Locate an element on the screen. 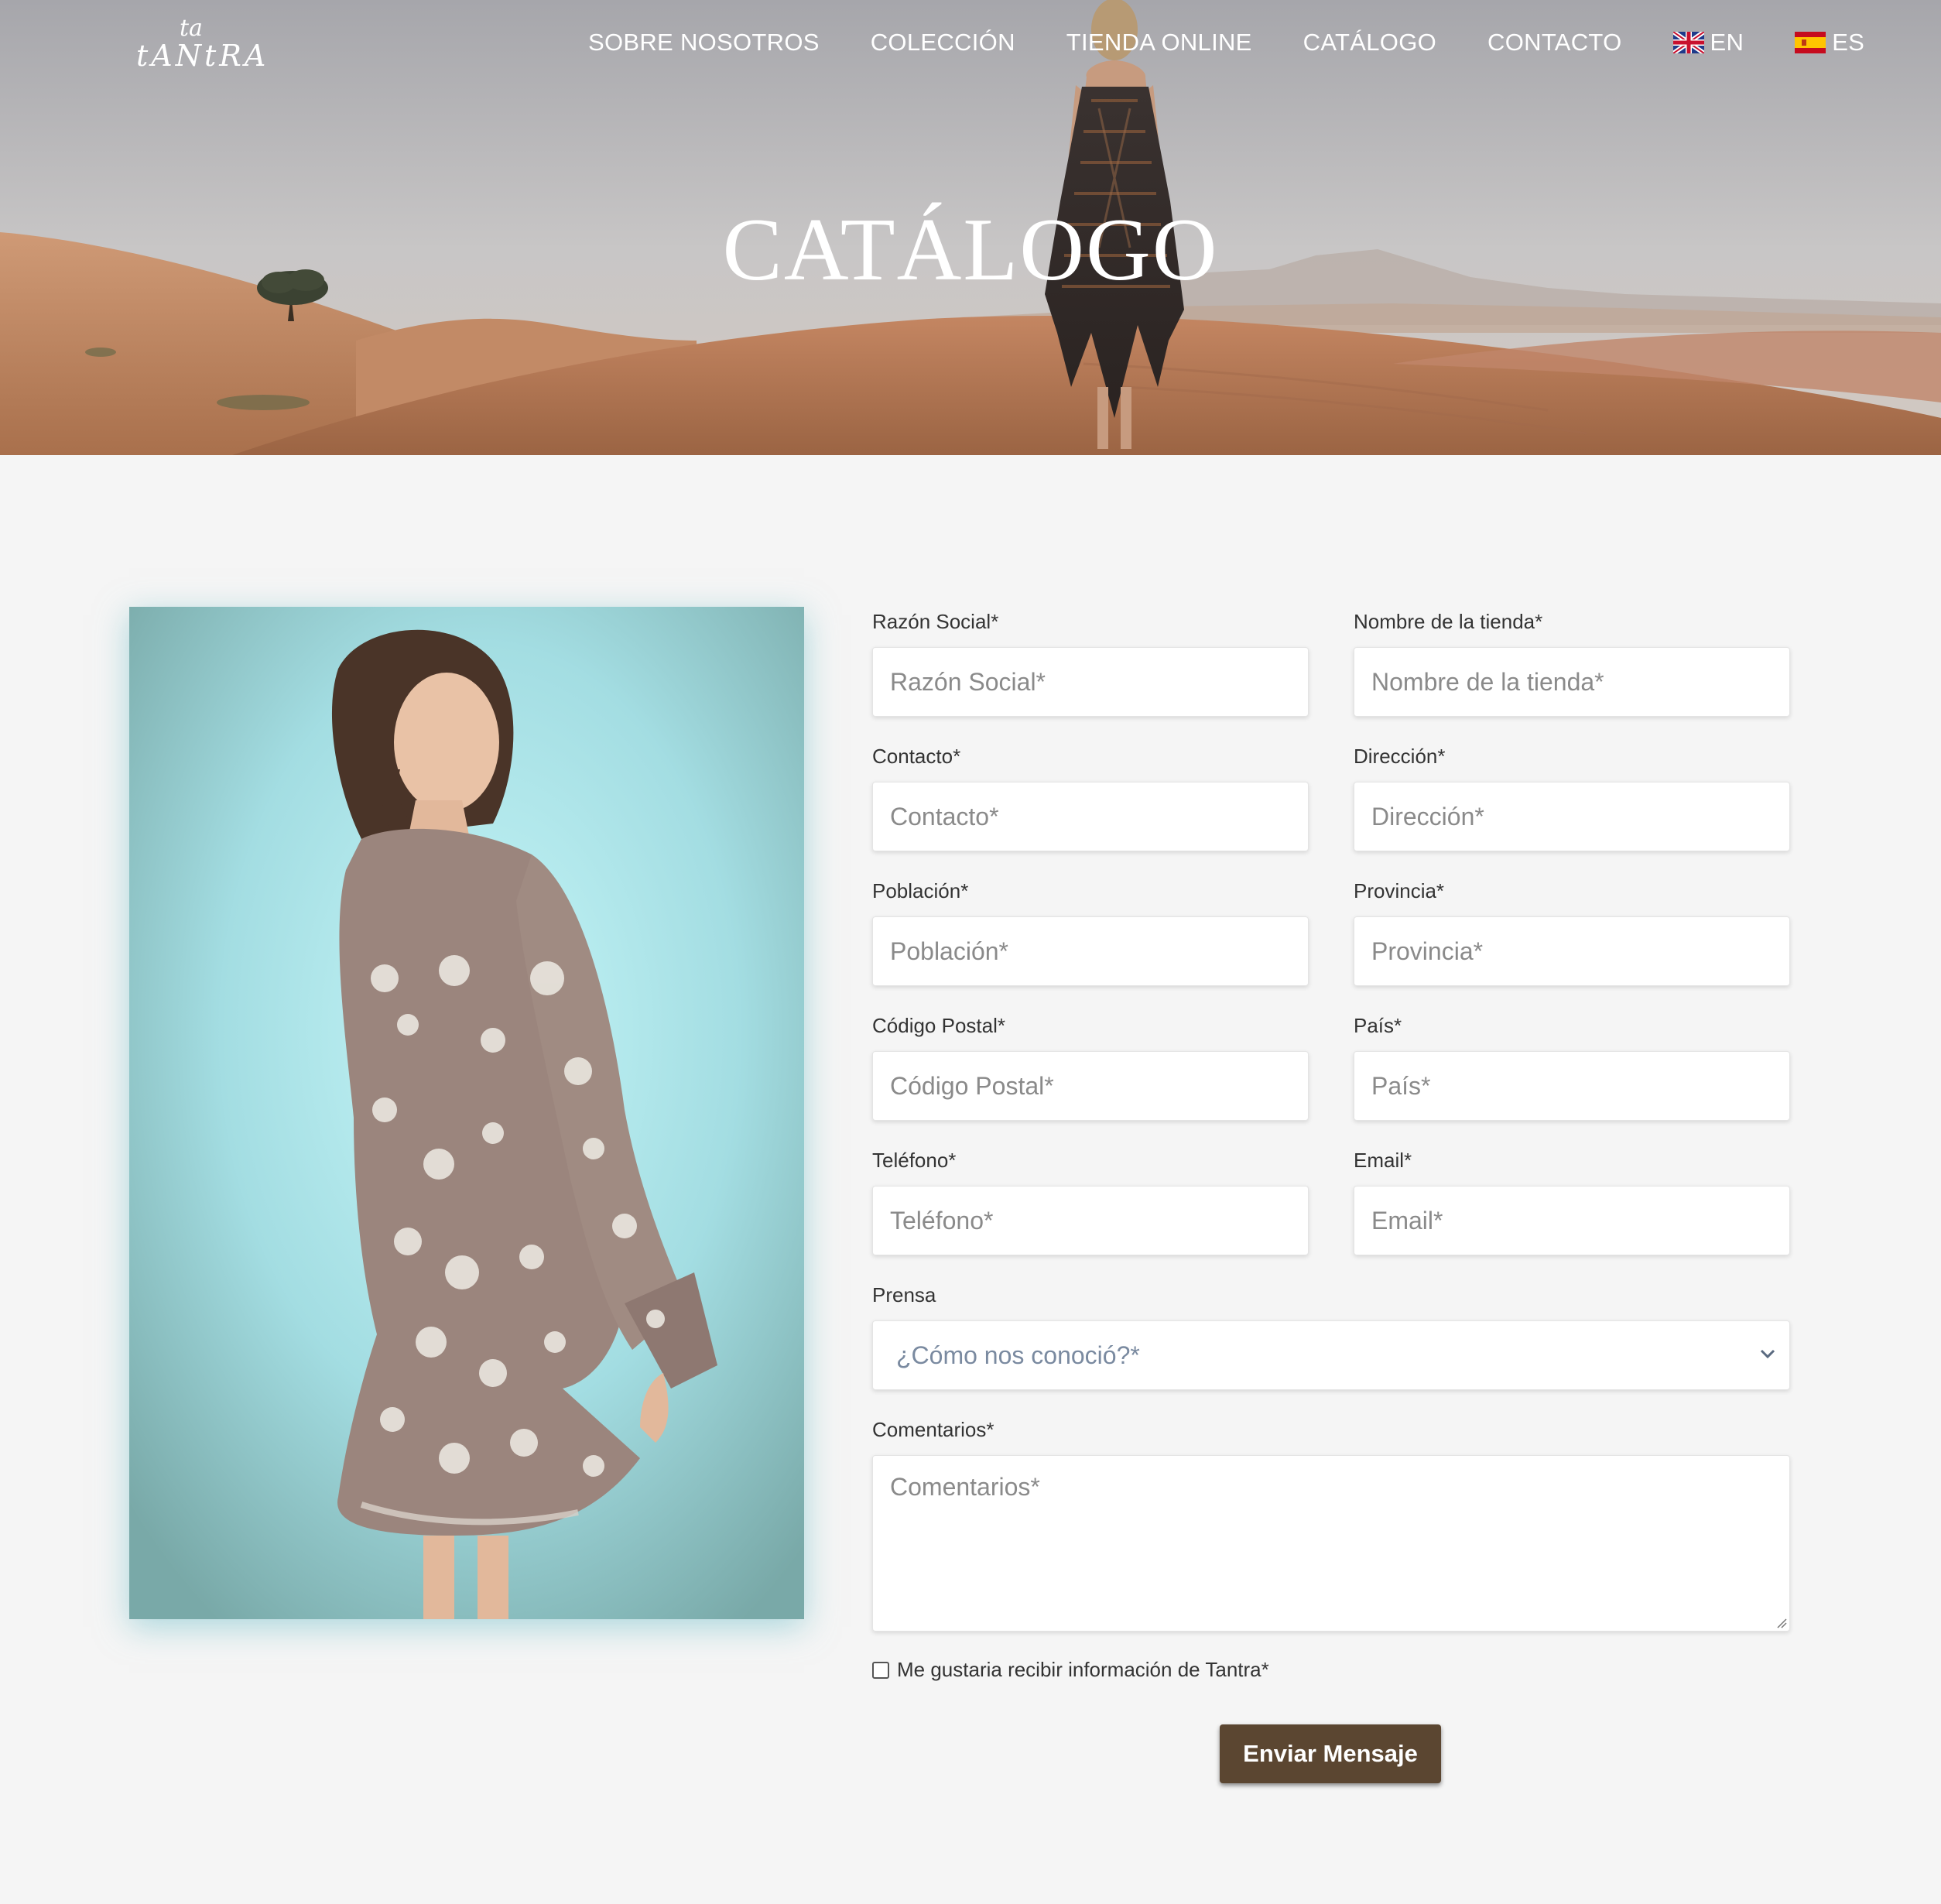 This screenshot has height=1904, width=1941. language-en-label: EN is located at coordinates (1727, 42).